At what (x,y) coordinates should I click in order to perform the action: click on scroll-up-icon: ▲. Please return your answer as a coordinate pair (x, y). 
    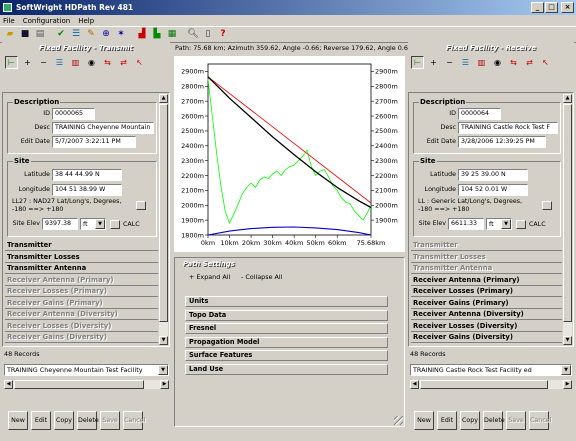
    Looking at the image, I should click on (567, 98).